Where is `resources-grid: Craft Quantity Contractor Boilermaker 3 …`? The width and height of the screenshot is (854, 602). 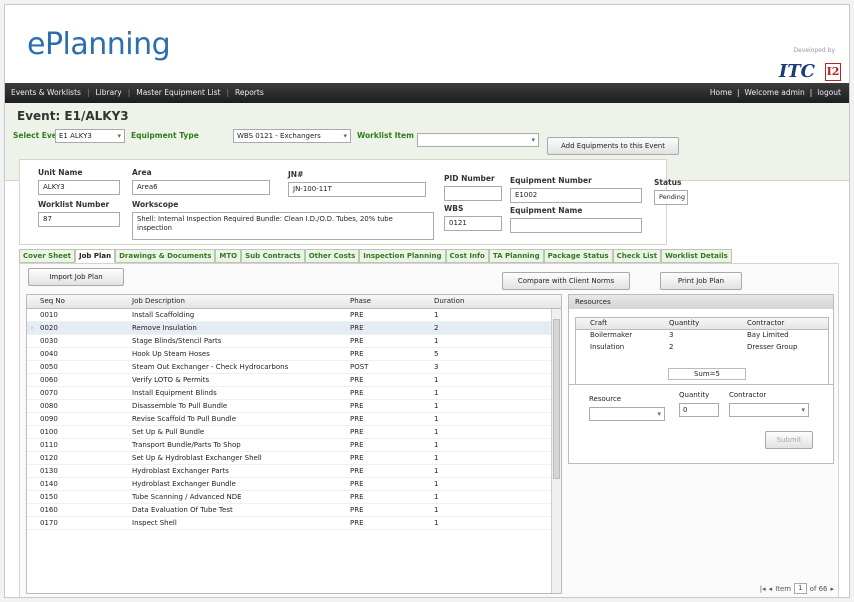
resources-grid: Craft Quantity Contractor Boilermaker 3 … is located at coordinates (702, 352).